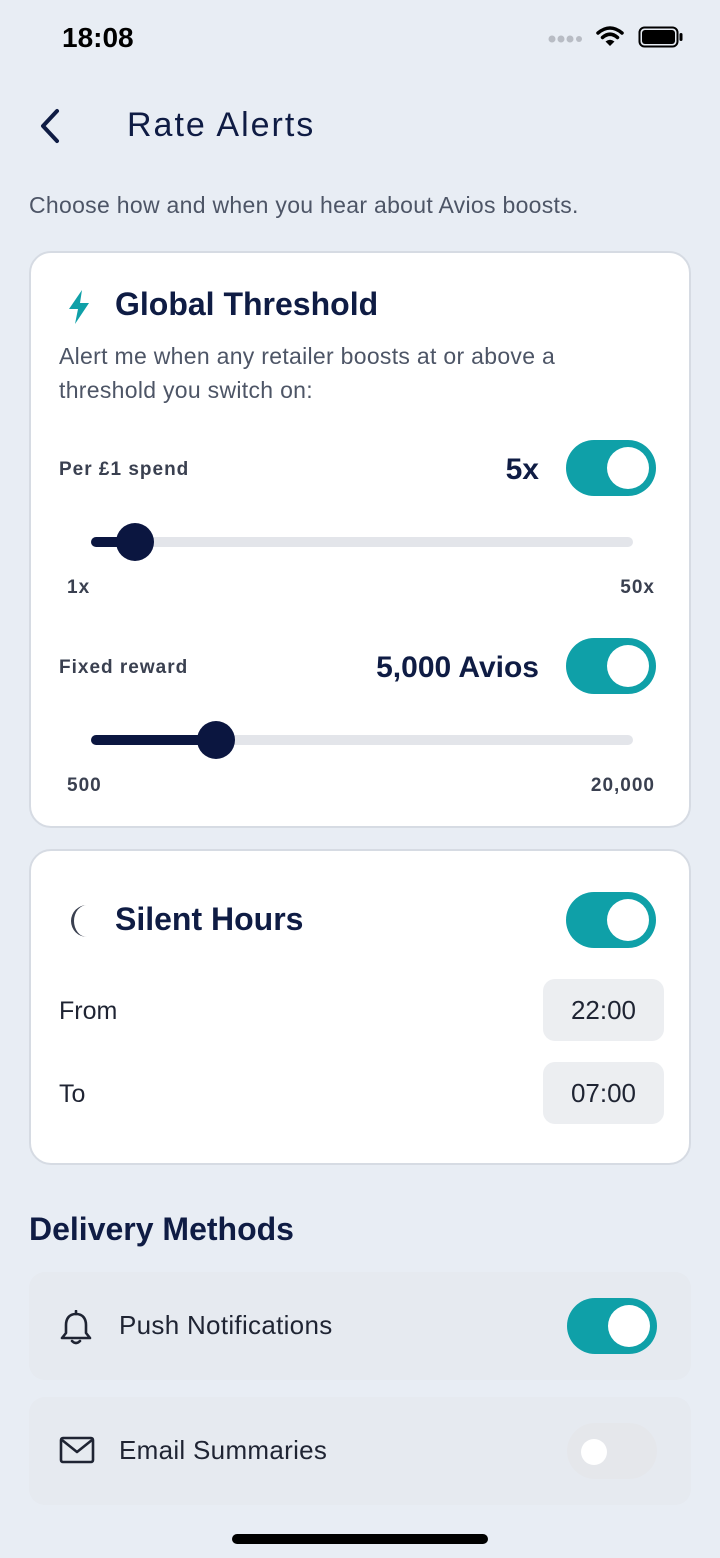 This screenshot has width=720, height=1558. I want to click on chevron-left-icon, so click(50, 128).